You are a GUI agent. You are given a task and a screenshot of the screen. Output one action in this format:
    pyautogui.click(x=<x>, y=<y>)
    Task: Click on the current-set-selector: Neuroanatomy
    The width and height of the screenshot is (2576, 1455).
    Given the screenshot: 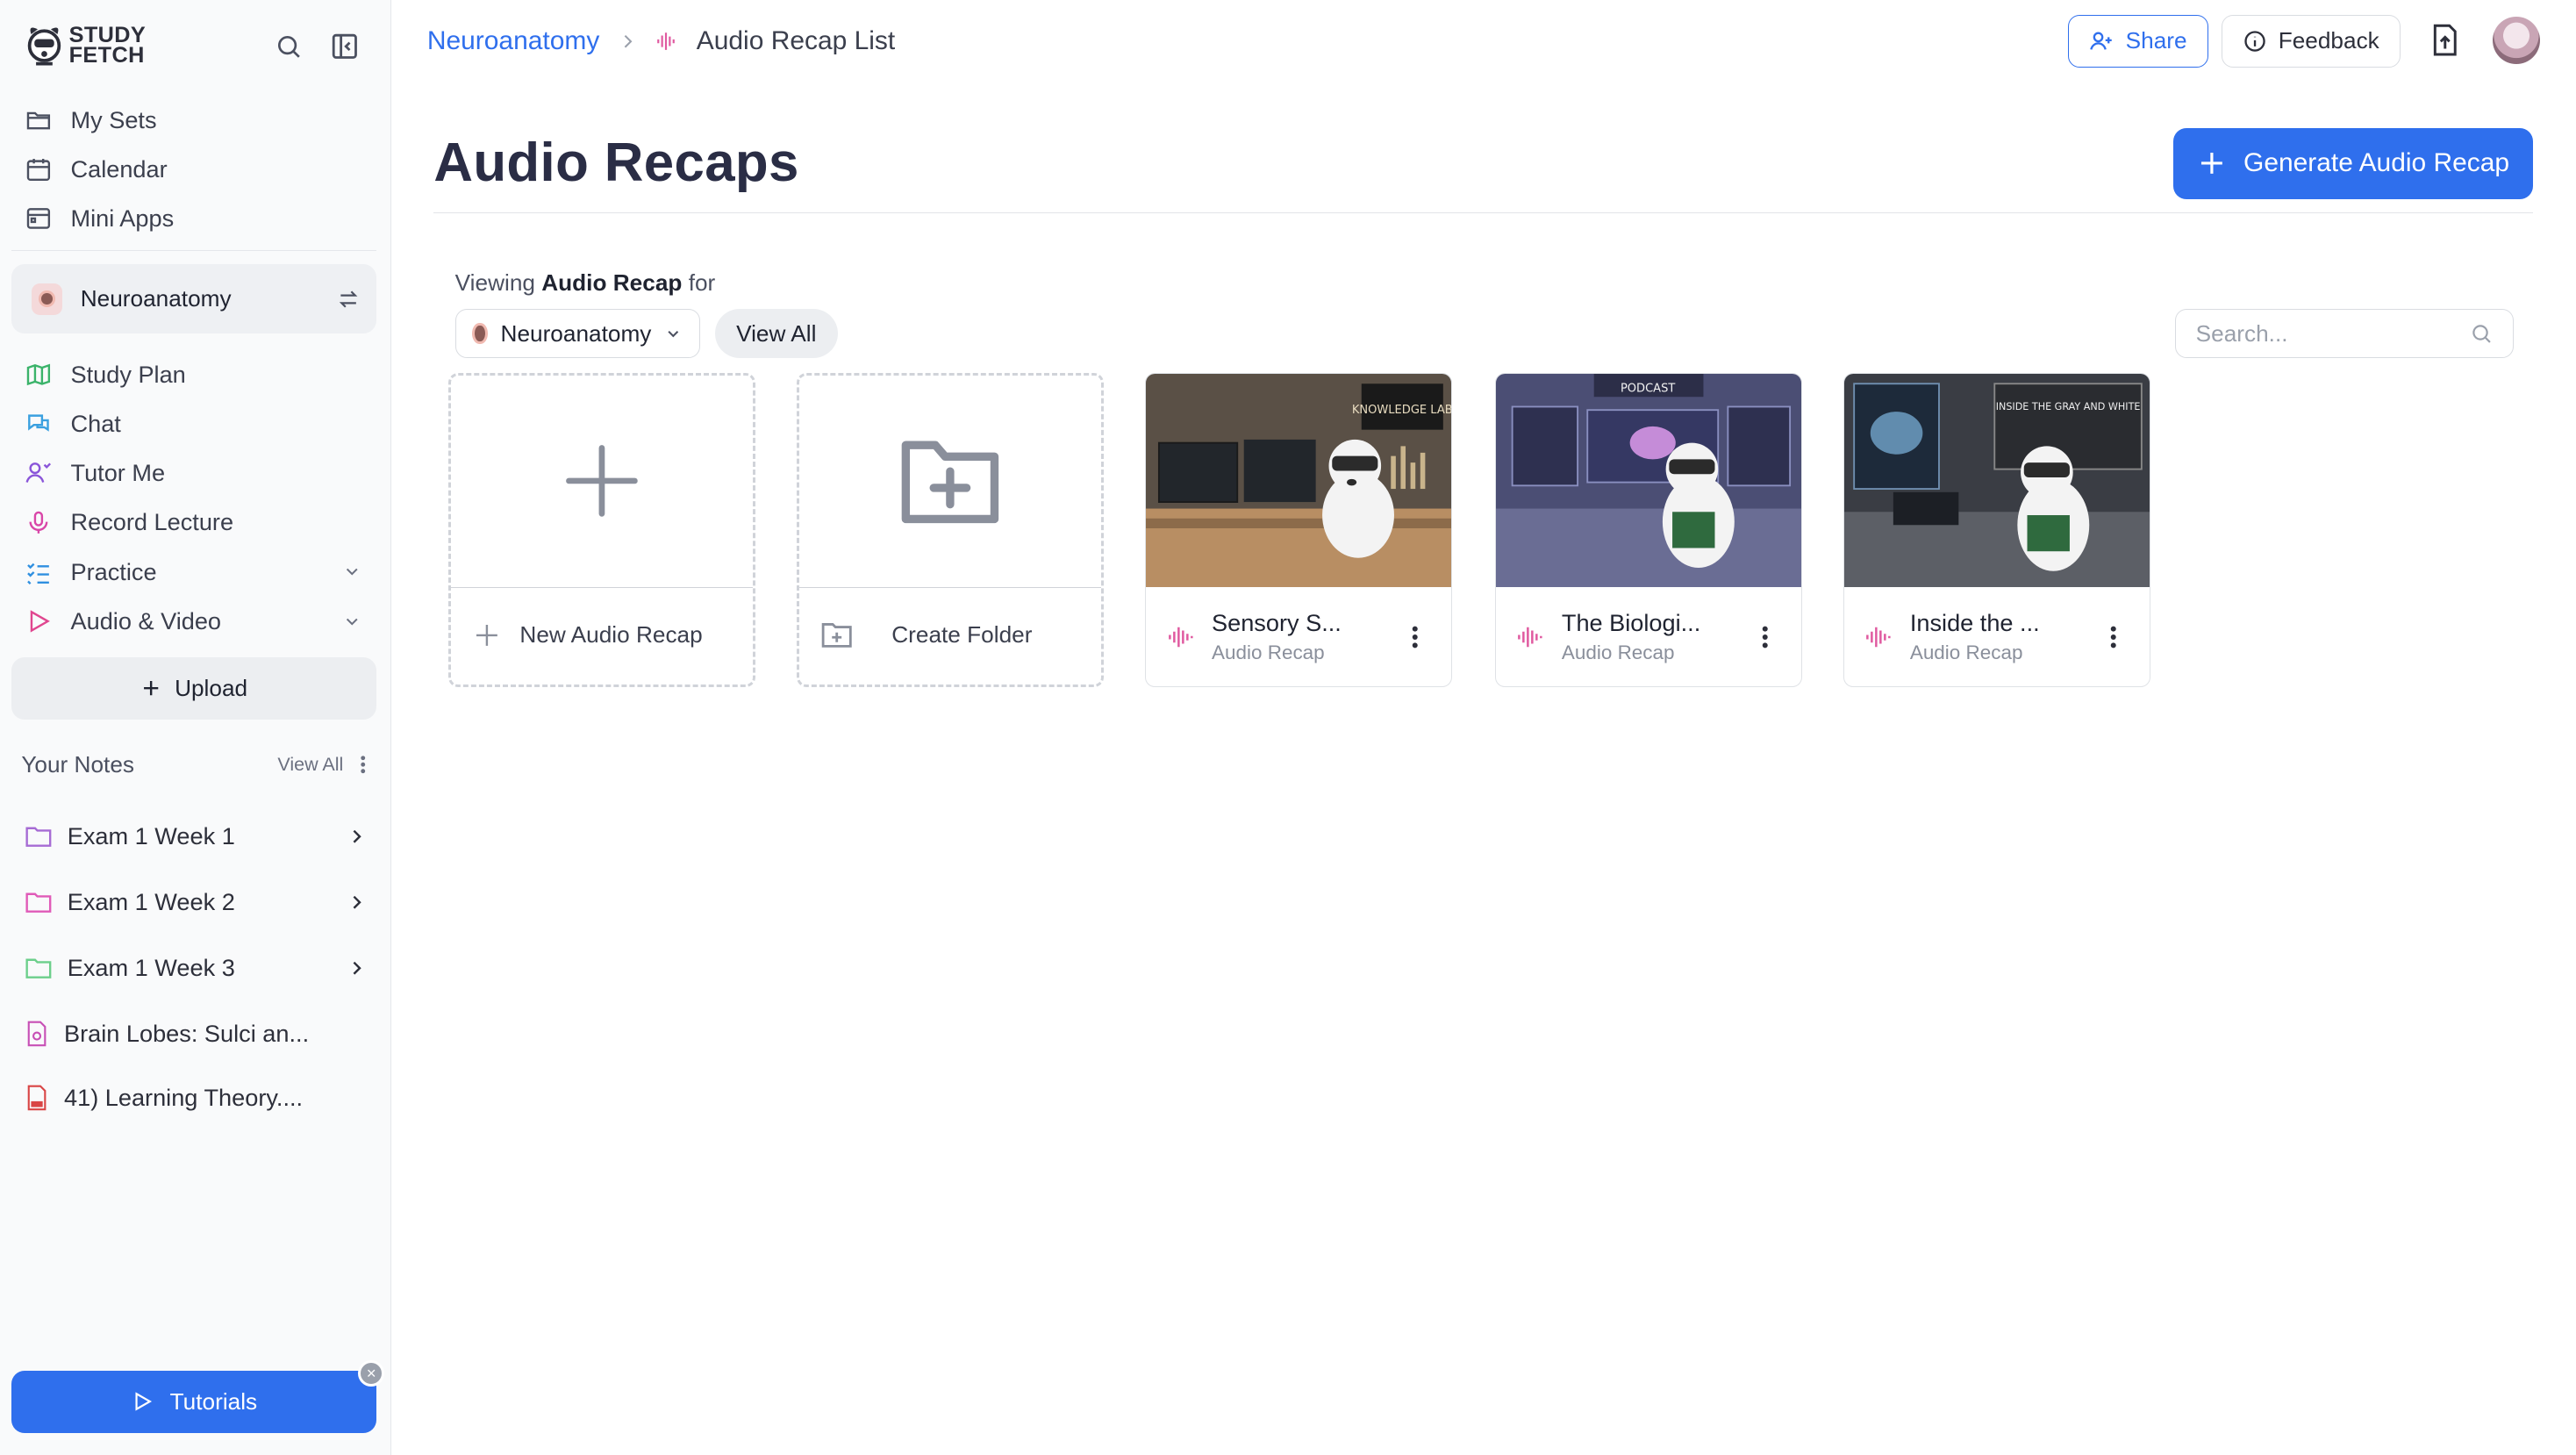 What is the action you would take?
    pyautogui.click(x=193, y=299)
    